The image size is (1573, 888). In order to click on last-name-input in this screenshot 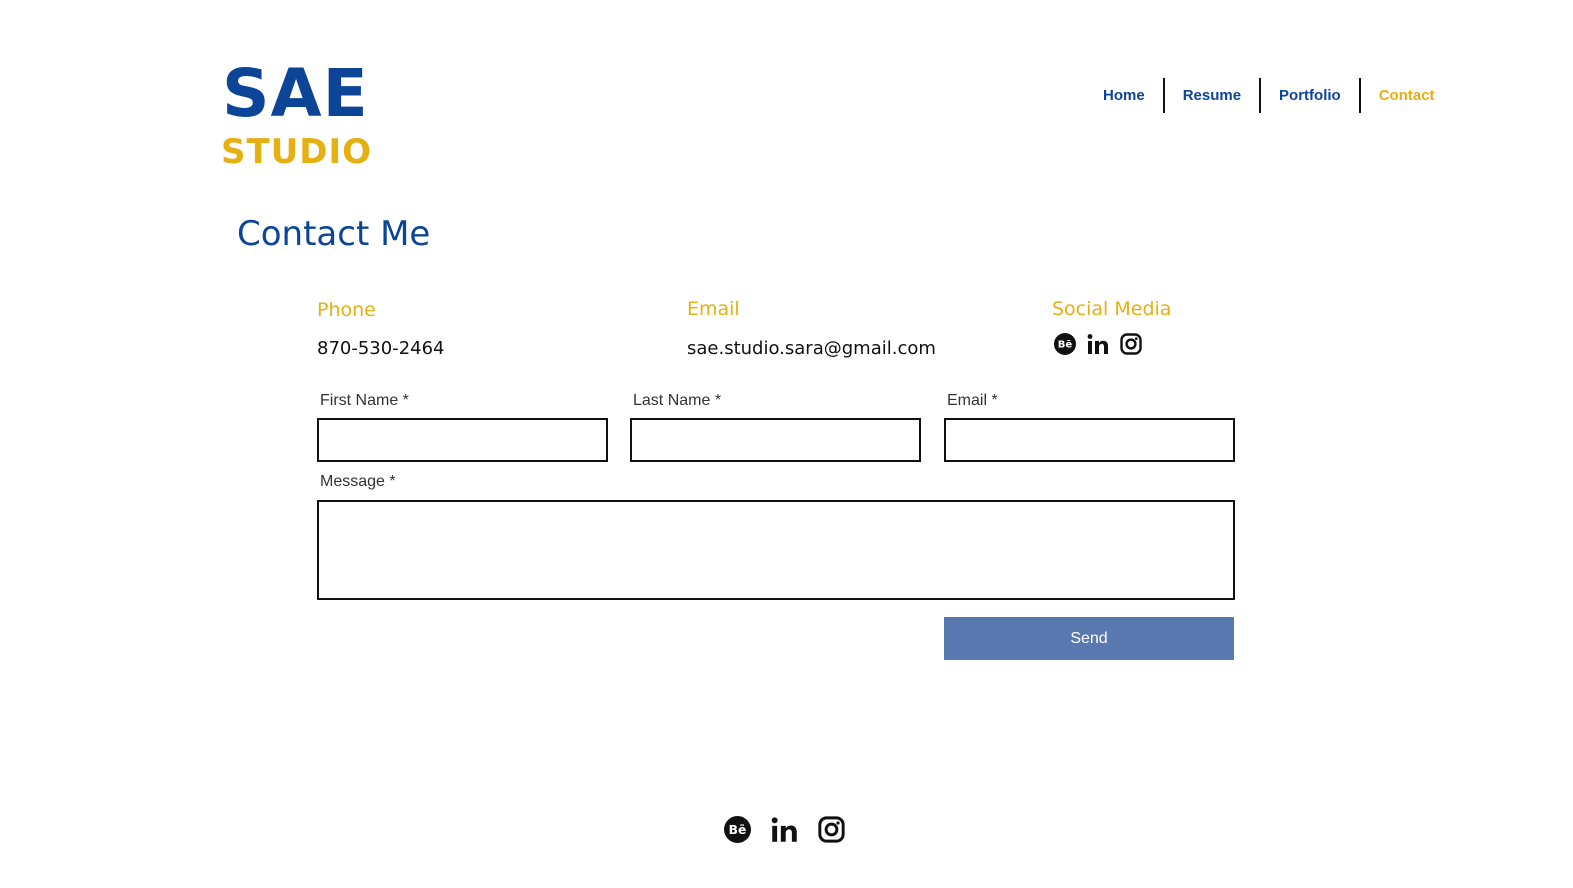, I will do `click(775, 440)`.